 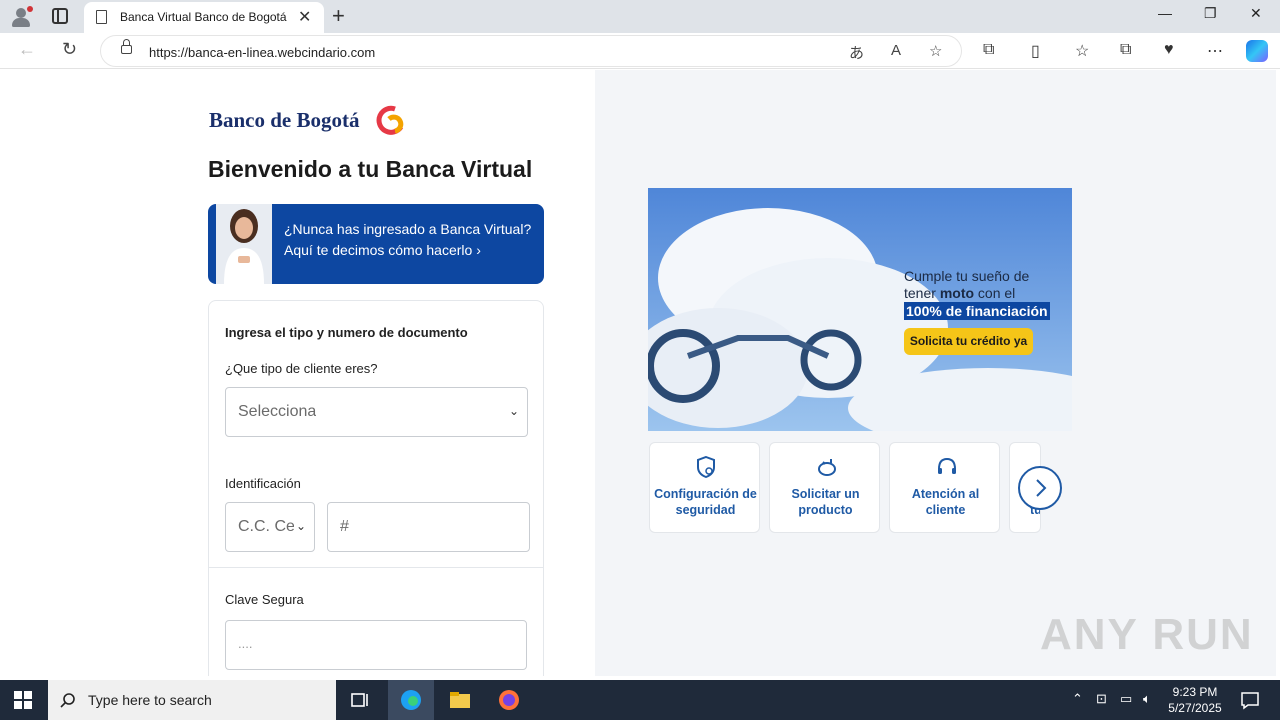 I want to click on carousel-next-button, so click(x=1040, y=488).